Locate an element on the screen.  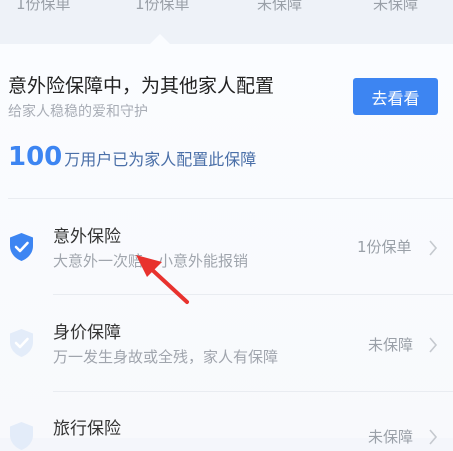
user-stat: 100 万用户已为家人配置此保障 is located at coordinates (132, 157).